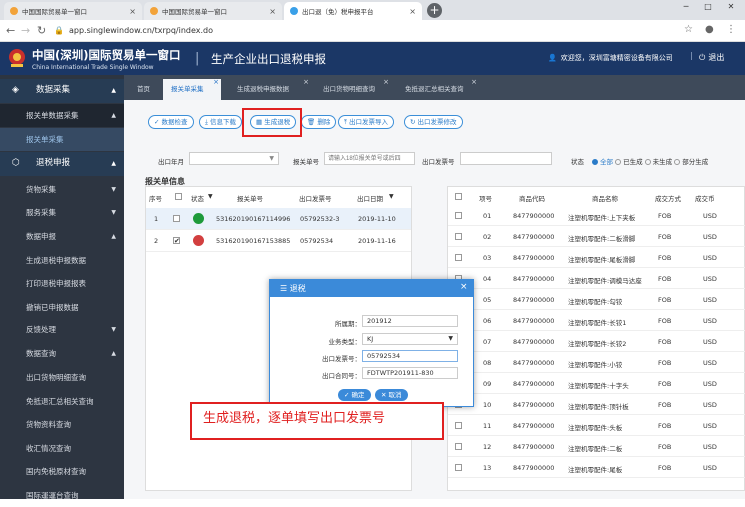 This screenshot has height=507, width=745. What do you see at coordinates (410, 339) in the screenshot?
I see `biz-type-select: KJ ▼` at bounding box center [410, 339].